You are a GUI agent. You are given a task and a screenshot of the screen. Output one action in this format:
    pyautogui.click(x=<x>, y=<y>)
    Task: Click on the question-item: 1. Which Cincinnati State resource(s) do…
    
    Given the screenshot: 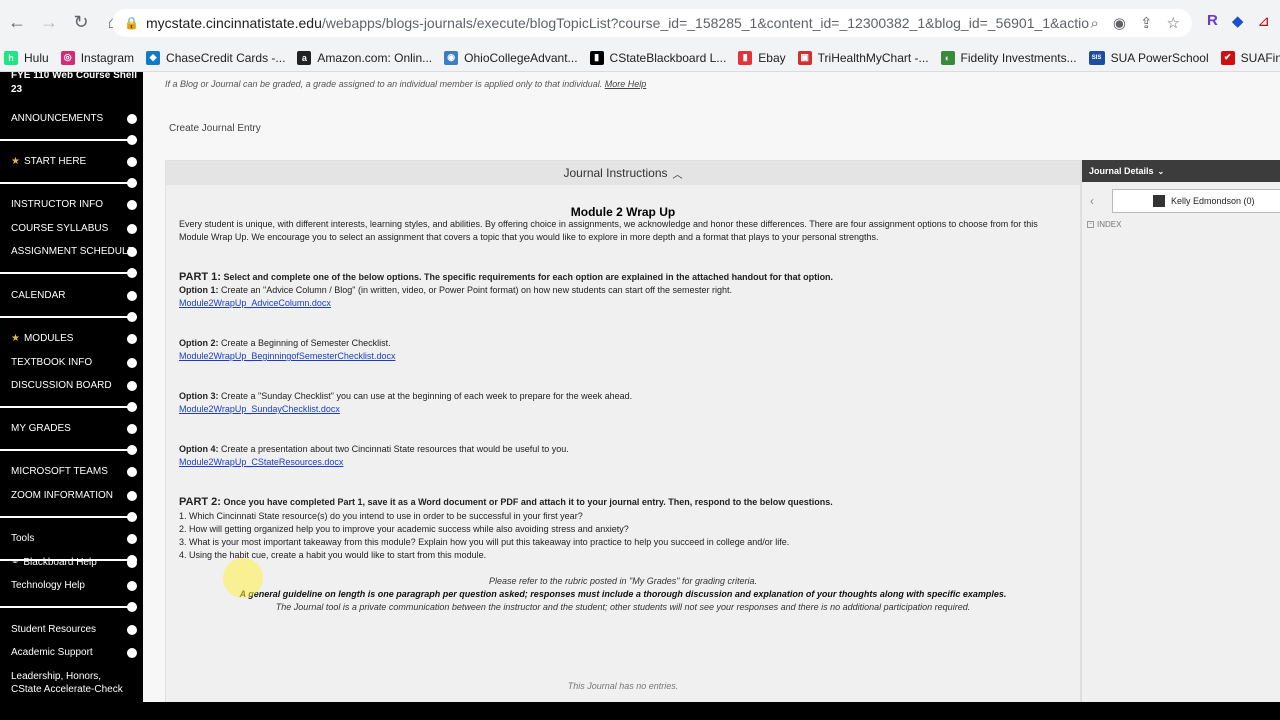 What is the action you would take?
    pyautogui.click(x=381, y=516)
    